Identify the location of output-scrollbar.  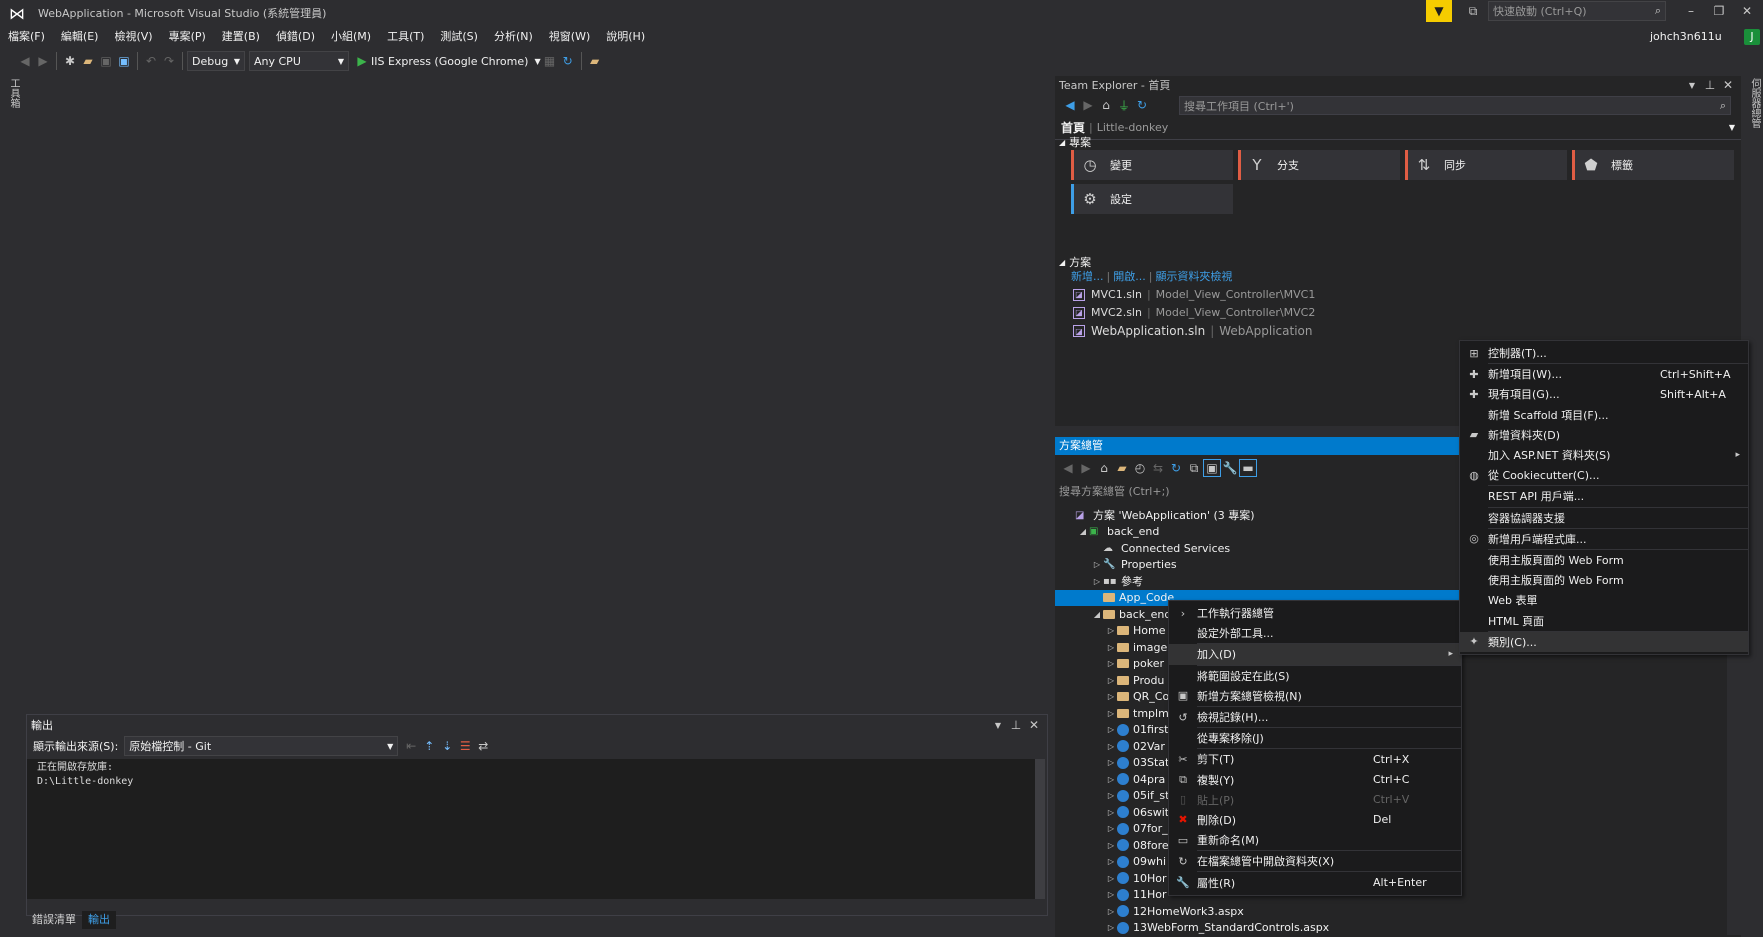
(1040, 829).